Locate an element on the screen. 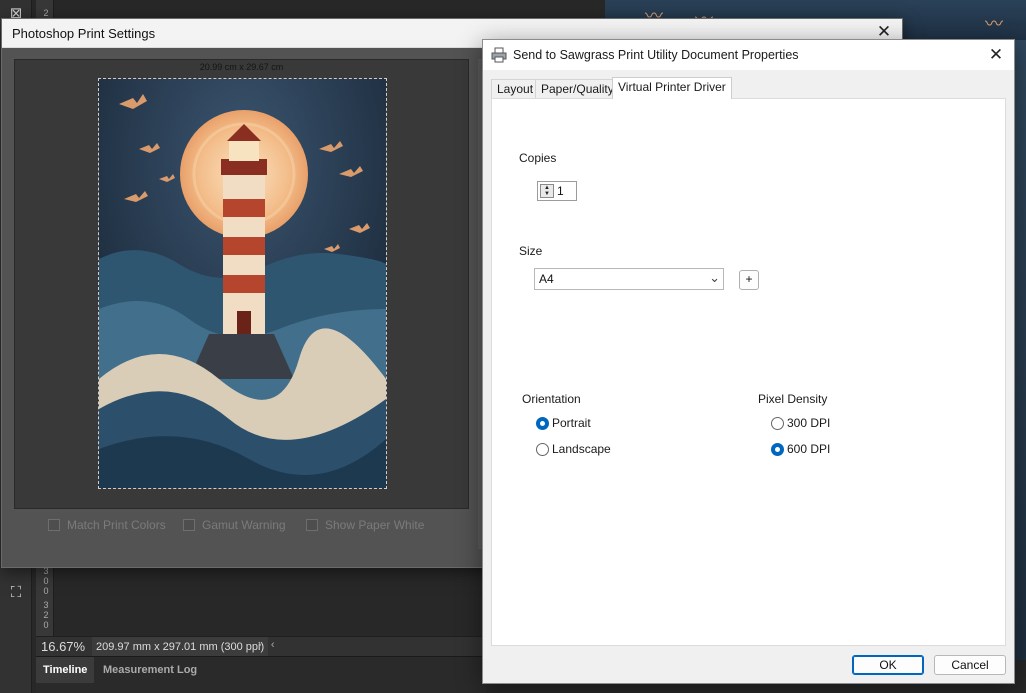 The height and width of the screenshot is (693, 1026). ok-button: OK is located at coordinates (888, 665).